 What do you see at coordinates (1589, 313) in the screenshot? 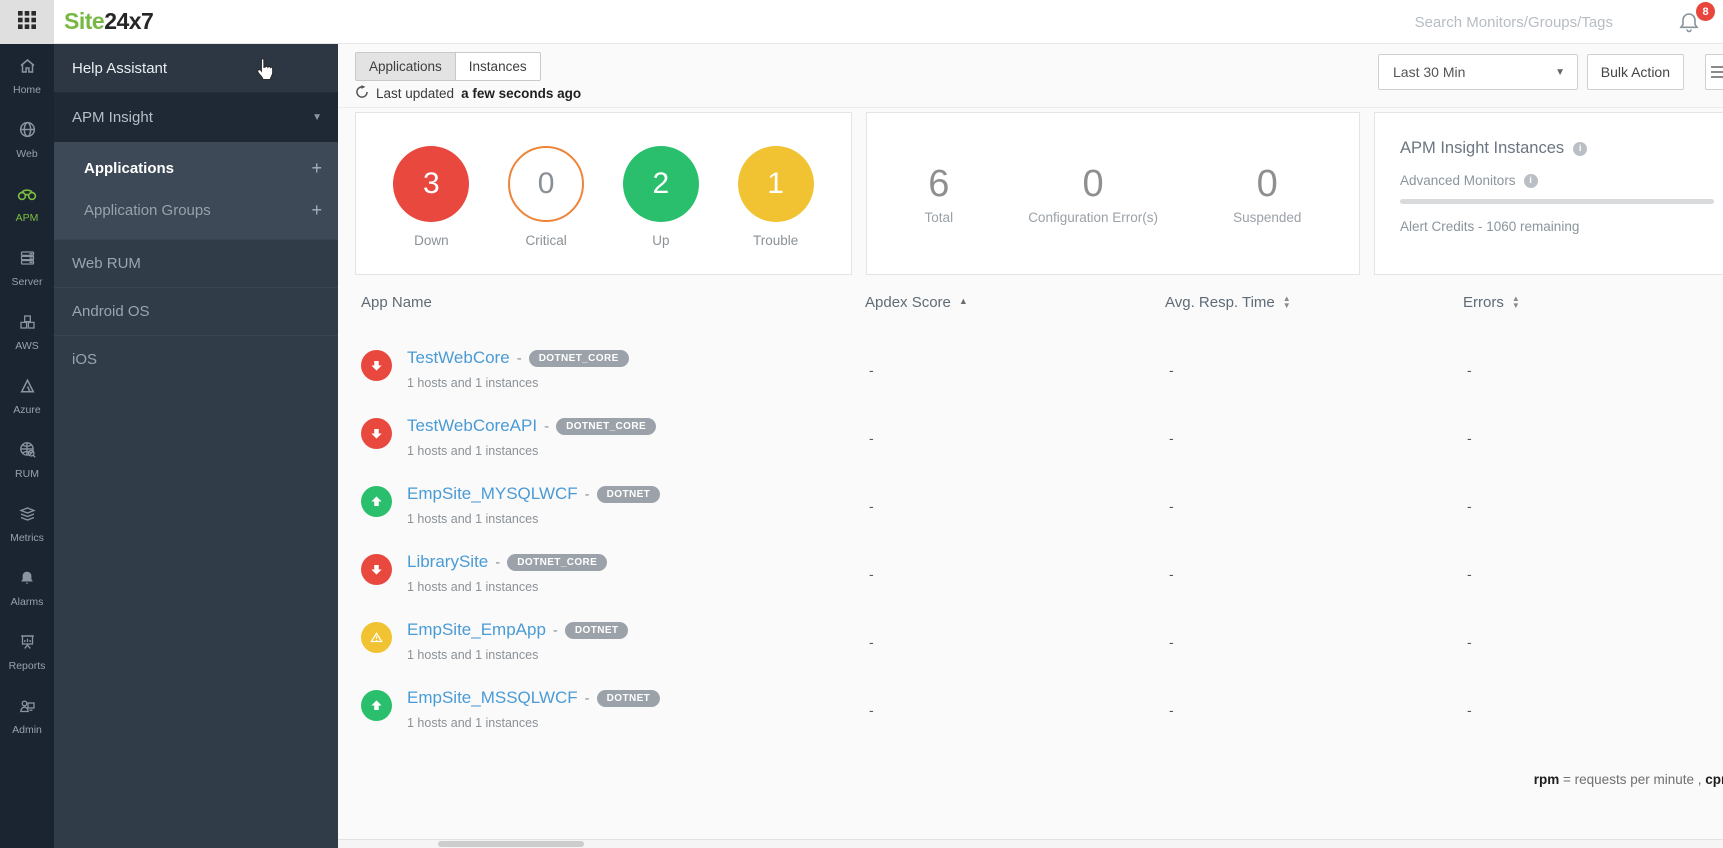
I see `column-header-errors: Errors ▲ ▼` at bounding box center [1589, 313].